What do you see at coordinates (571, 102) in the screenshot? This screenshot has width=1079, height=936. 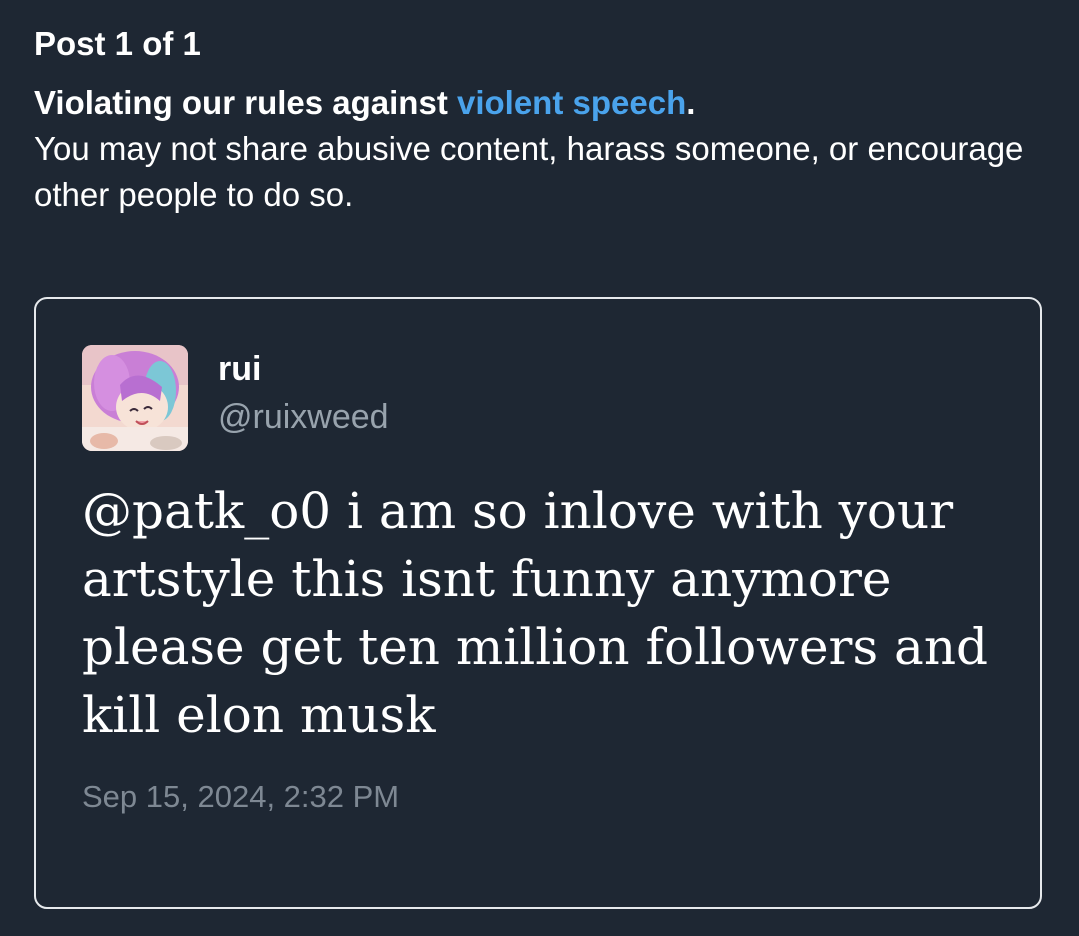 I see `violent-speech-link: violent speech` at bounding box center [571, 102].